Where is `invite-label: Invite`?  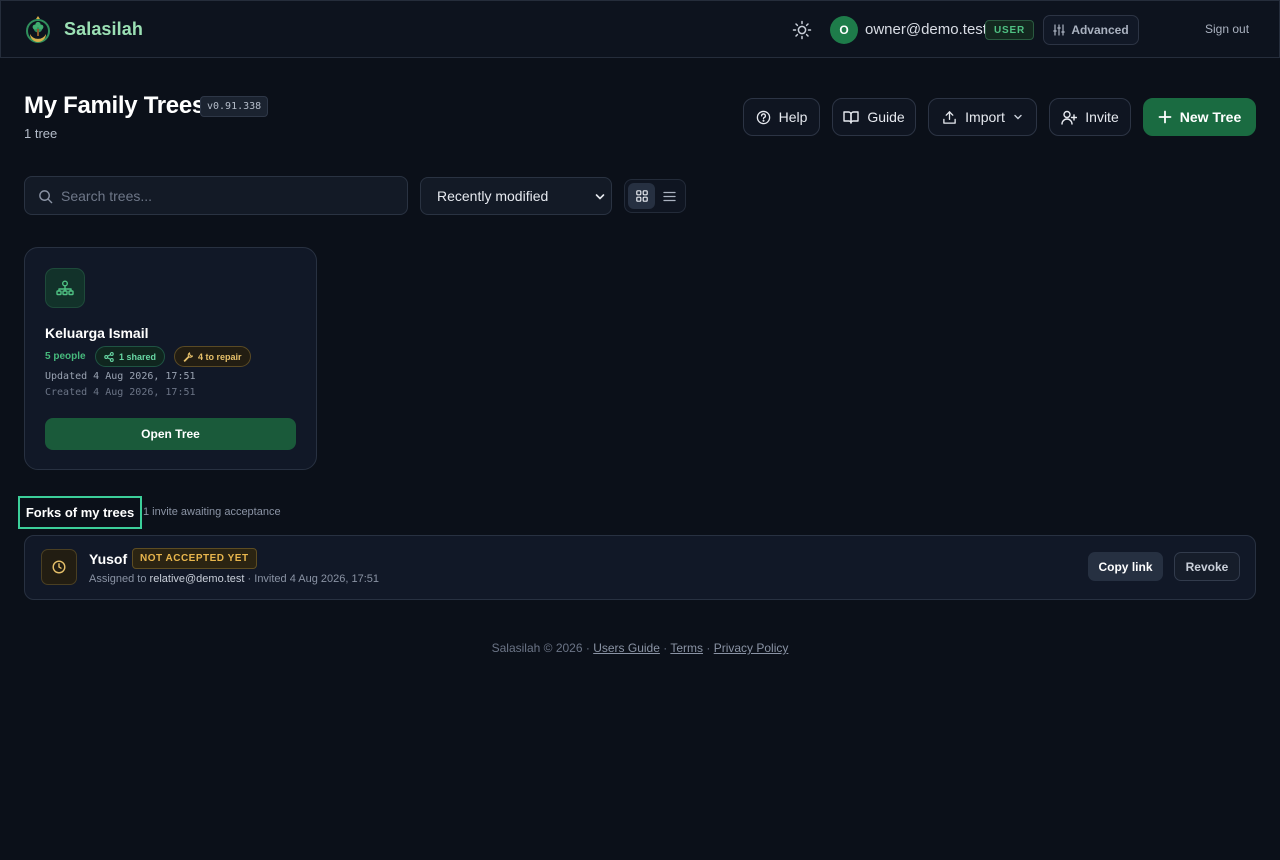
invite-label: Invite is located at coordinates (1102, 117).